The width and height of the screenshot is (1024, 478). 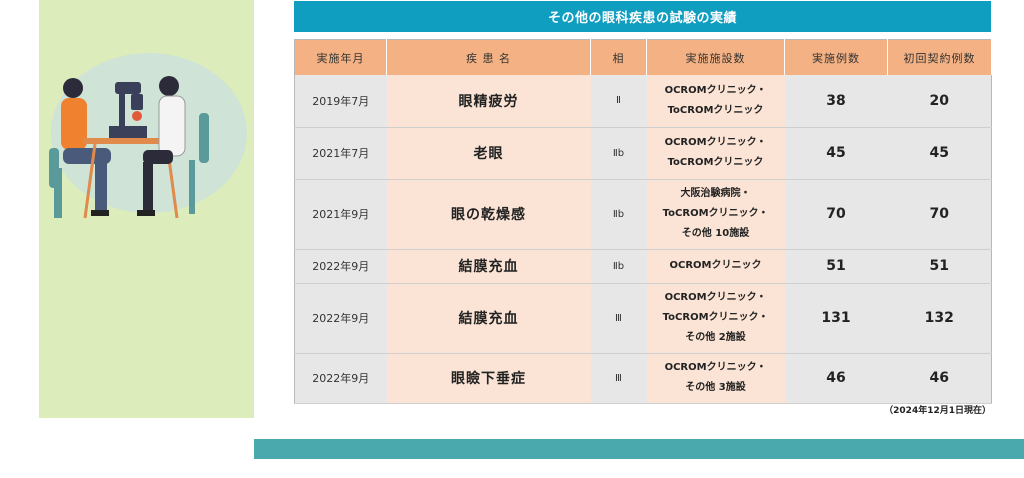 I want to click on cell-disease: 眼精疲労, so click(x=488, y=101).